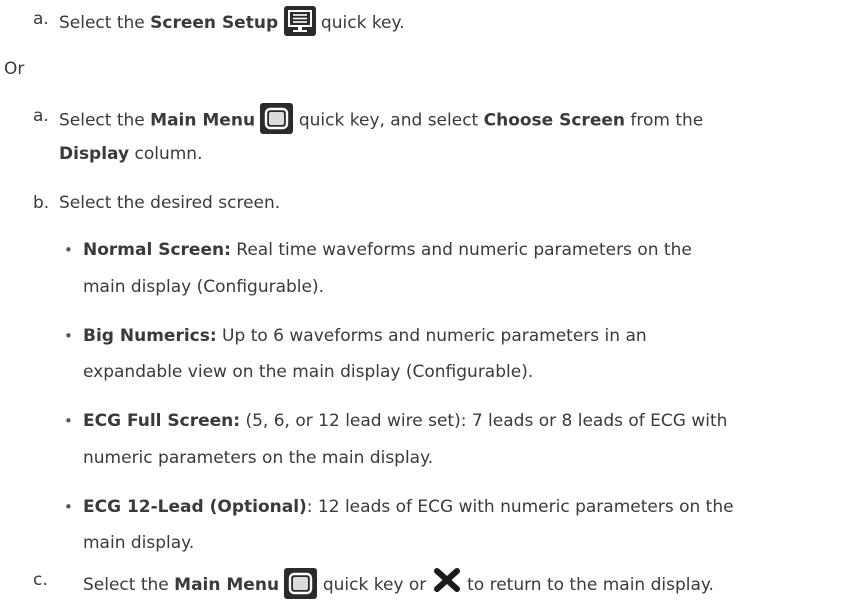 Image resolution: width=852 pixels, height=601 pixels. What do you see at coordinates (554, 120) in the screenshot?
I see `choose-screen-label: Choose Screen` at bounding box center [554, 120].